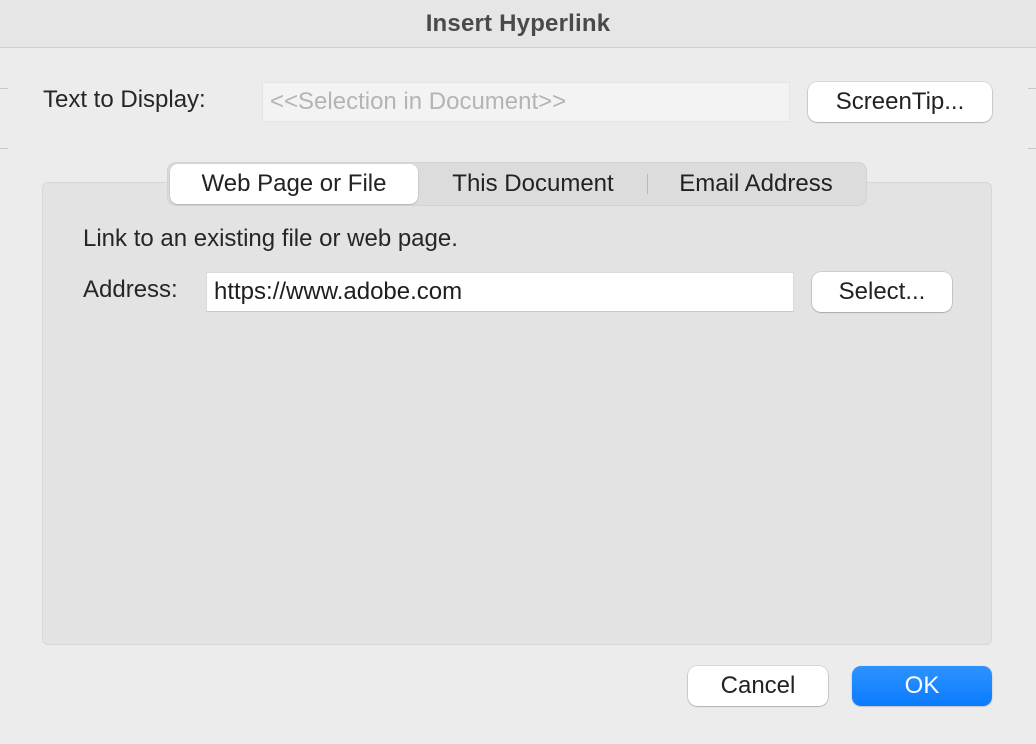 Image resolution: width=1036 pixels, height=744 pixels. I want to click on address-label: Address:, so click(130, 289).